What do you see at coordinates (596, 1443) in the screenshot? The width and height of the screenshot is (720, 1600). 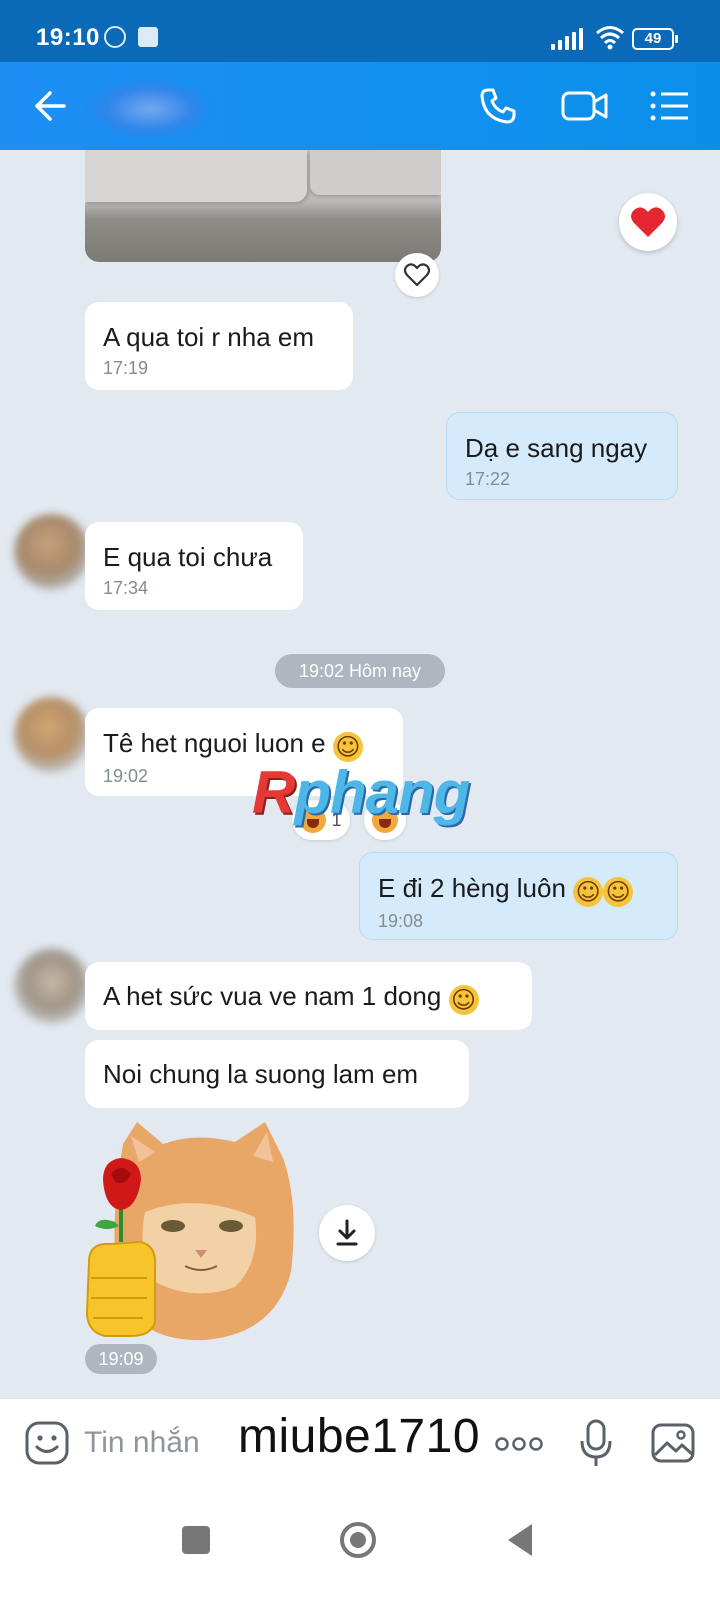 I see `microphone-icon` at bounding box center [596, 1443].